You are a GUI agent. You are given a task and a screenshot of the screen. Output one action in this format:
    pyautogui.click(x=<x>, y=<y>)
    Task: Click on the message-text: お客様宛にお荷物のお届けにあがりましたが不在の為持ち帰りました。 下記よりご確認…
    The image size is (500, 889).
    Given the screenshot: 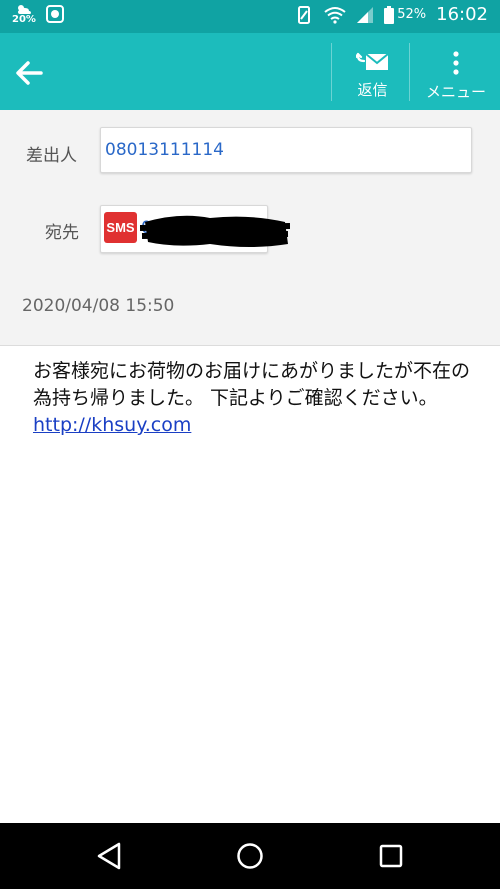 What is the action you would take?
    pyautogui.click(x=252, y=384)
    